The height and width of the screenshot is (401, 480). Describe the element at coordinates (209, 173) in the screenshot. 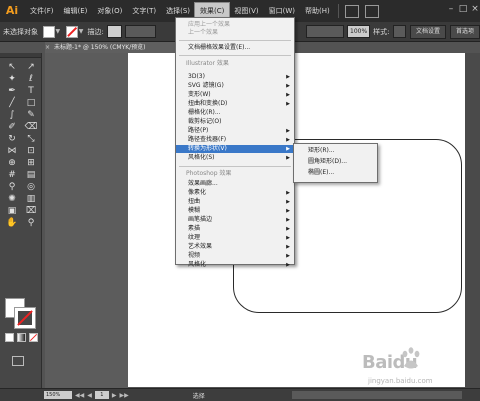

I see `section-header-photoshop: Photoshop 效果` at that location.